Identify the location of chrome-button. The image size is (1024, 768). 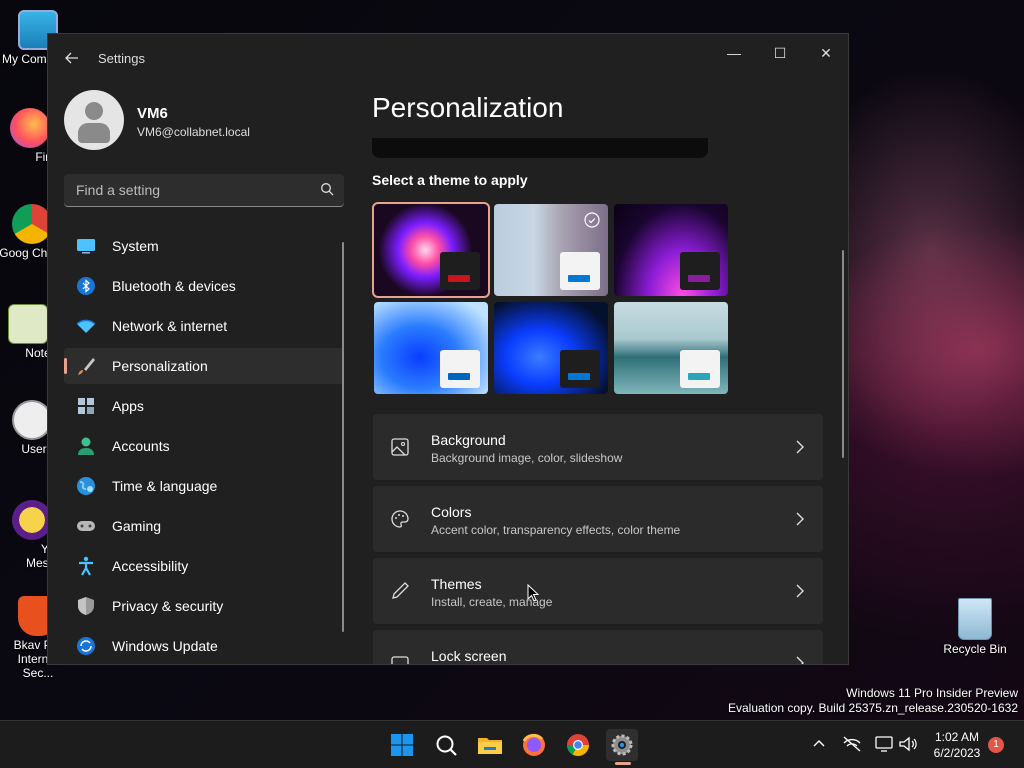
(578, 745).